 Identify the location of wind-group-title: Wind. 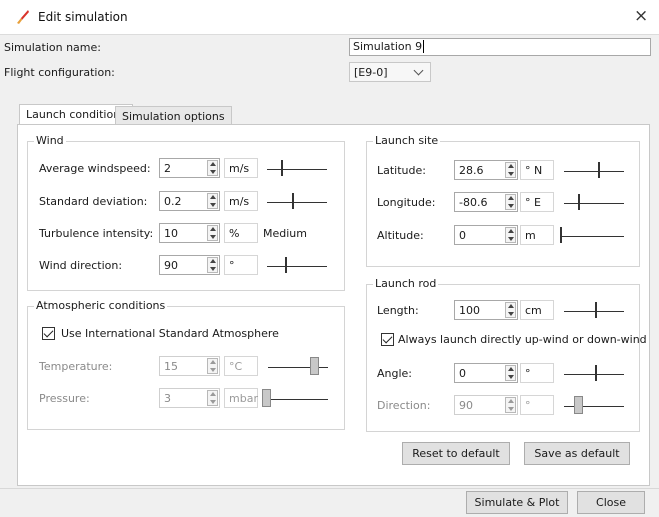
(50, 140).